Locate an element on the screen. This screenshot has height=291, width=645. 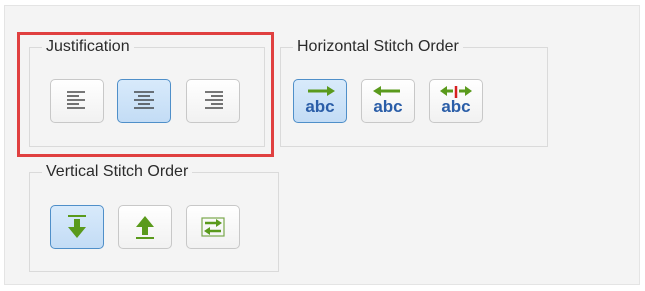
vertical-stitch-order-title: Vertical Stitch Order is located at coordinates (117, 172).